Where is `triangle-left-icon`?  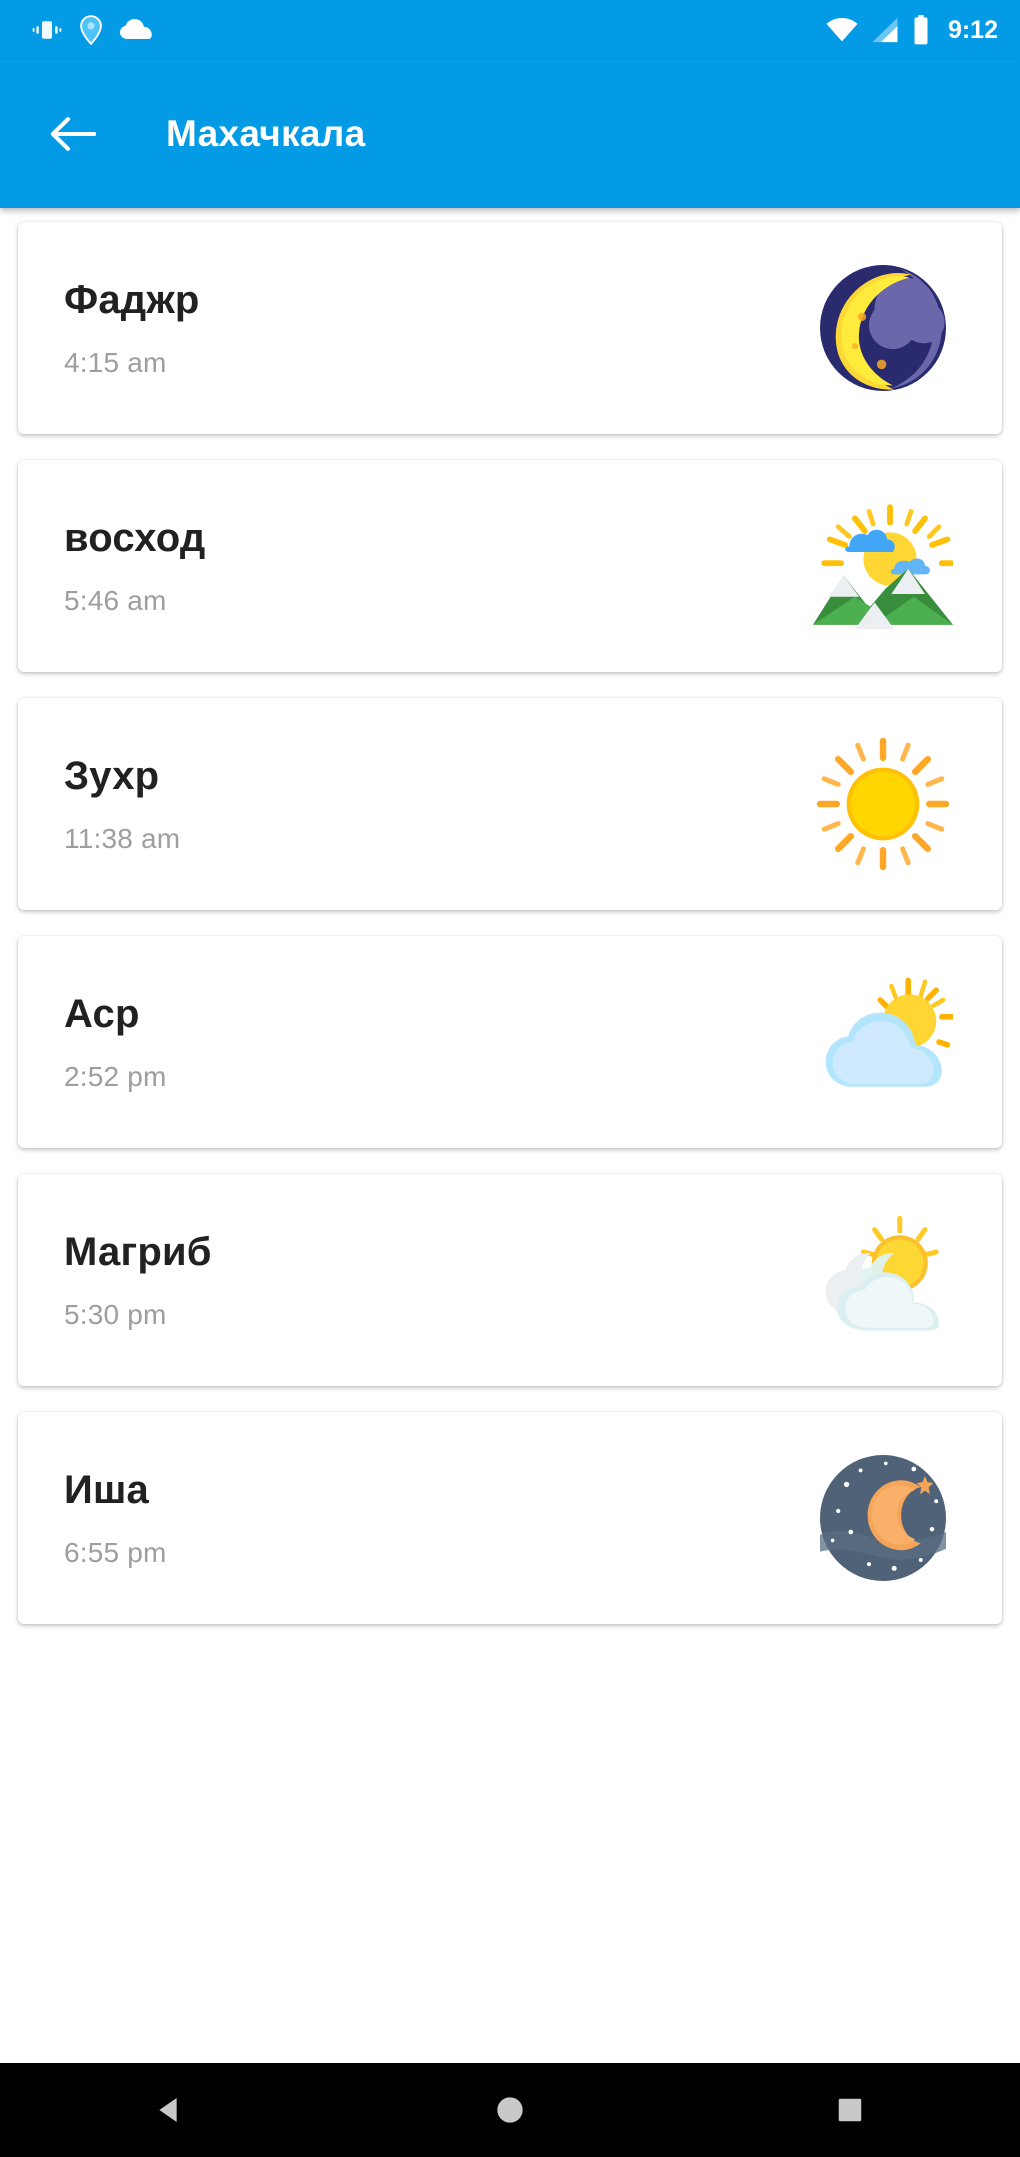 triangle-left-icon is located at coordinates (168, 2110).